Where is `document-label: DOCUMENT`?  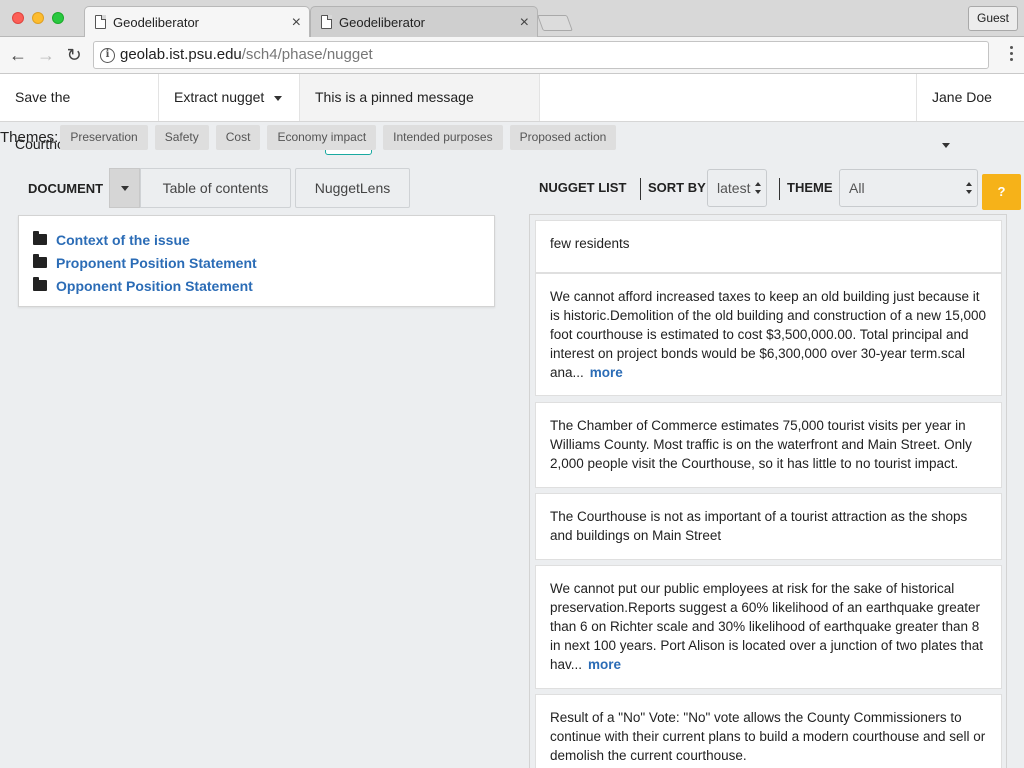
document-label: DOCUMENT is located at coordinates (66, 188).